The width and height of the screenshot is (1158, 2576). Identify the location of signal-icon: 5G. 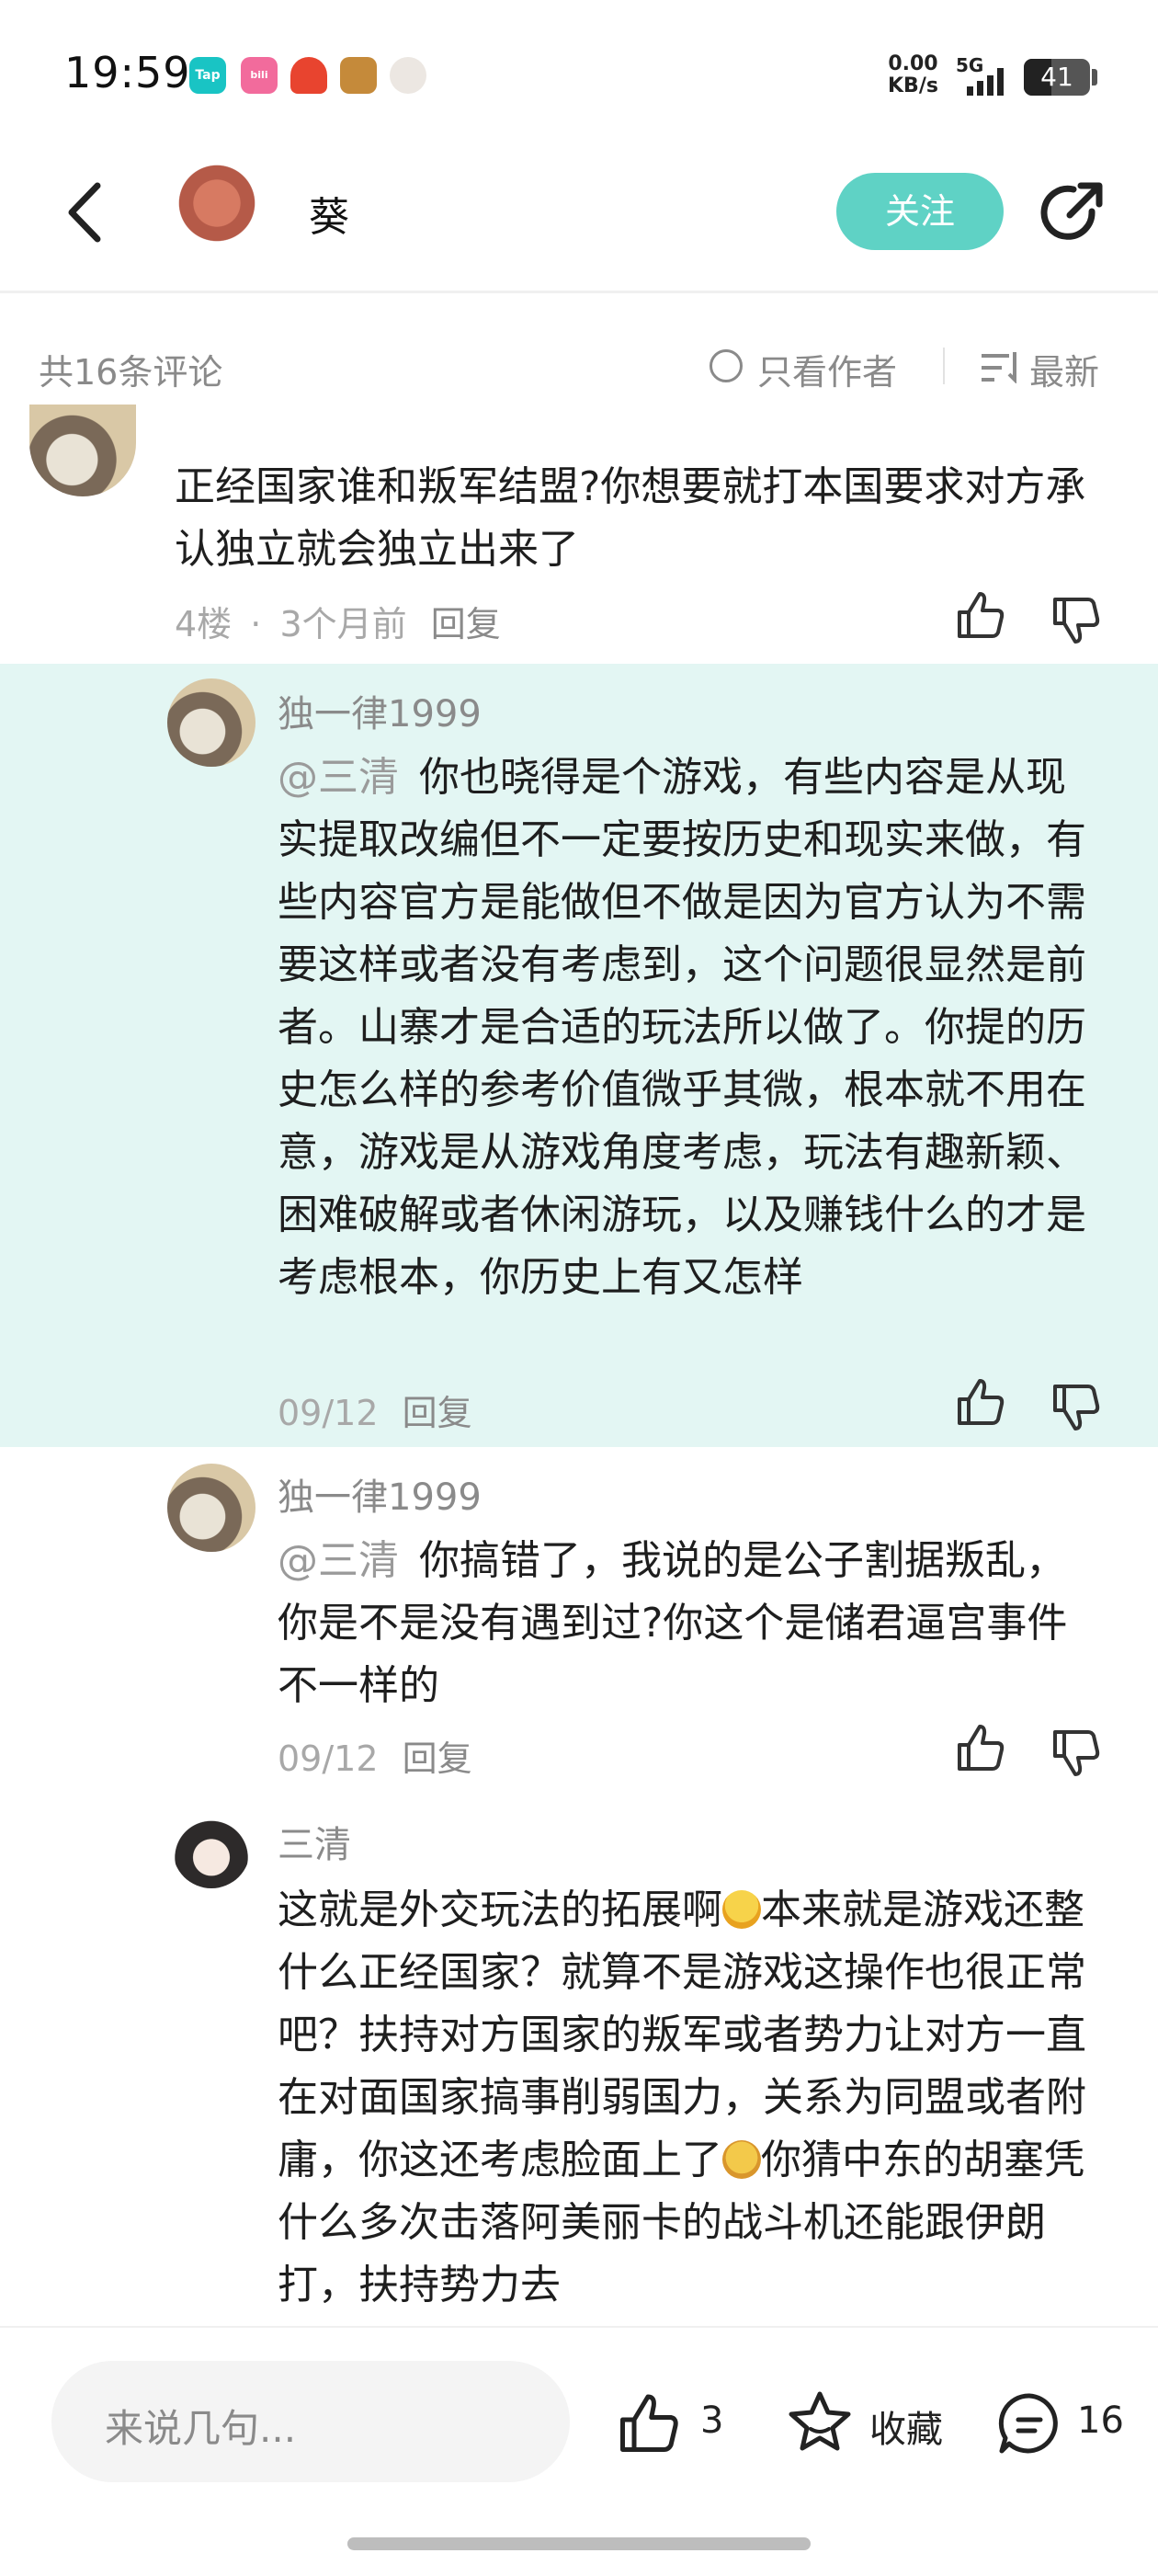
(980, 75).